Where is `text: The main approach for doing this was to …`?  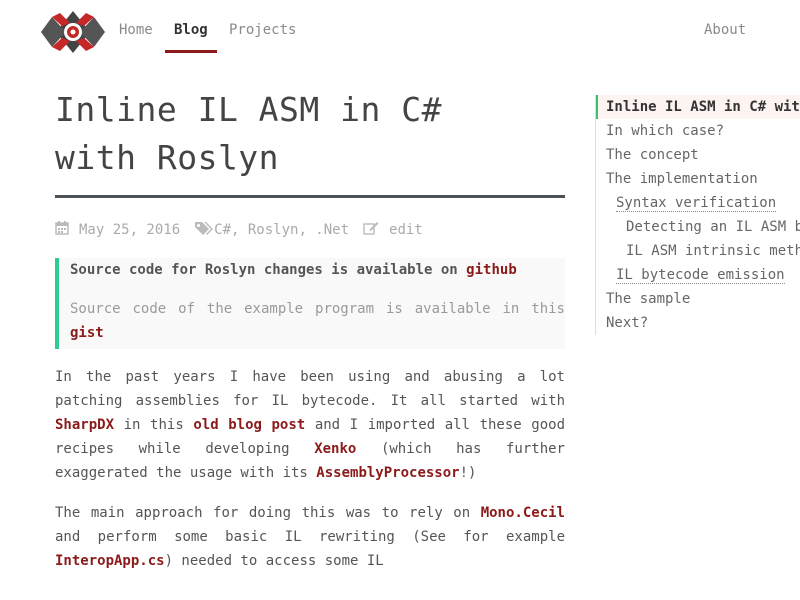
text: The main approach for doing this was to … is located at coordinates (268, 513).